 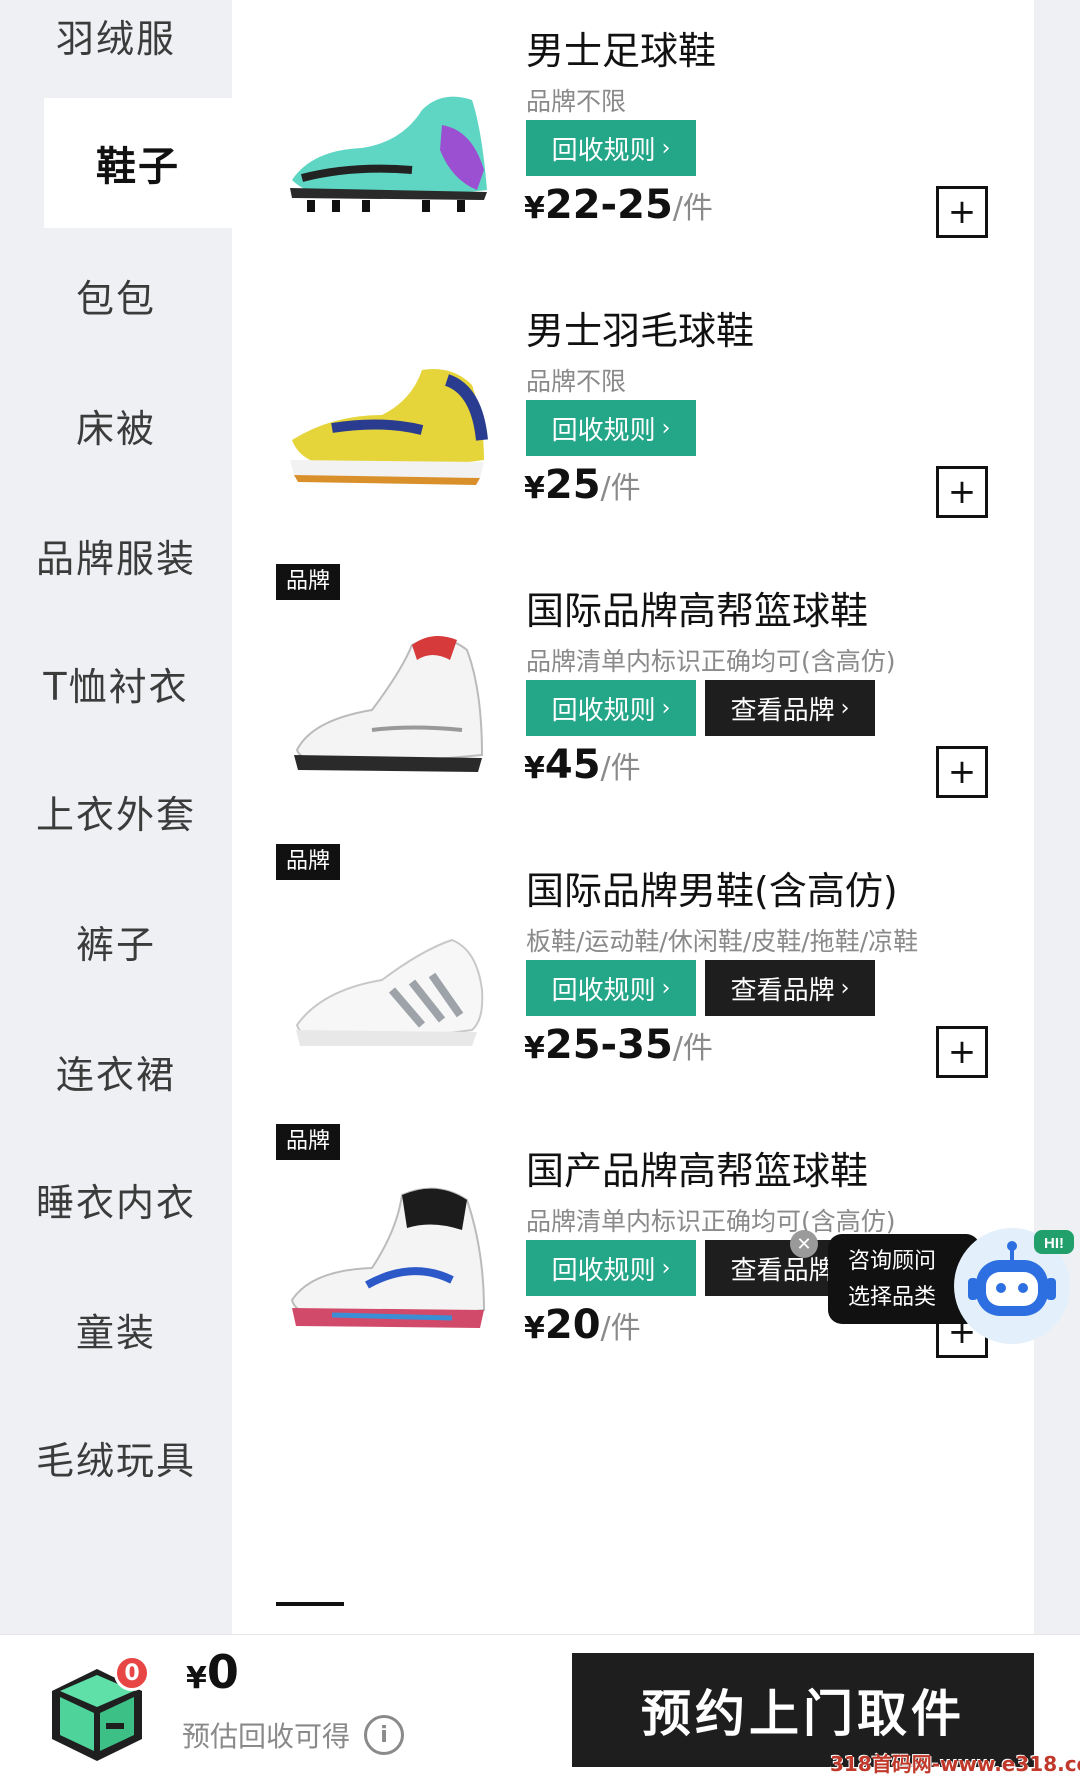 I want to click on robot-assistant-icon: HI!, so click(x=1017, y=1283).